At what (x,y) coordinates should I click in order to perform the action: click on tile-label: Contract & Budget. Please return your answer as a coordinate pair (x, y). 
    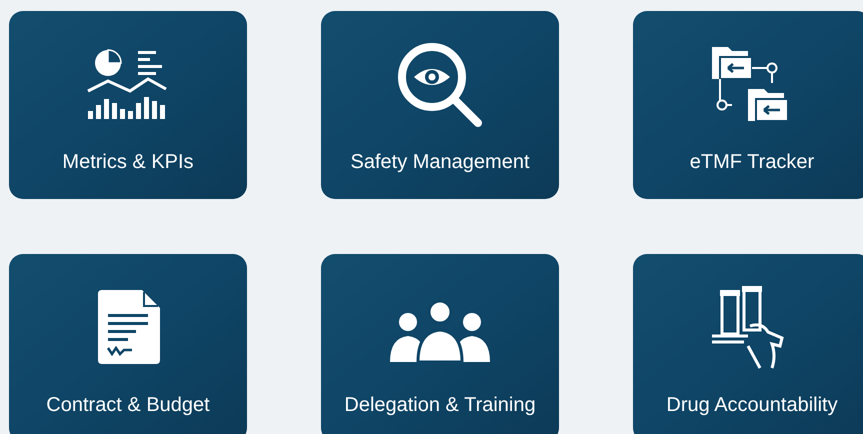
    Looking at the image, I should click on (128, 405).